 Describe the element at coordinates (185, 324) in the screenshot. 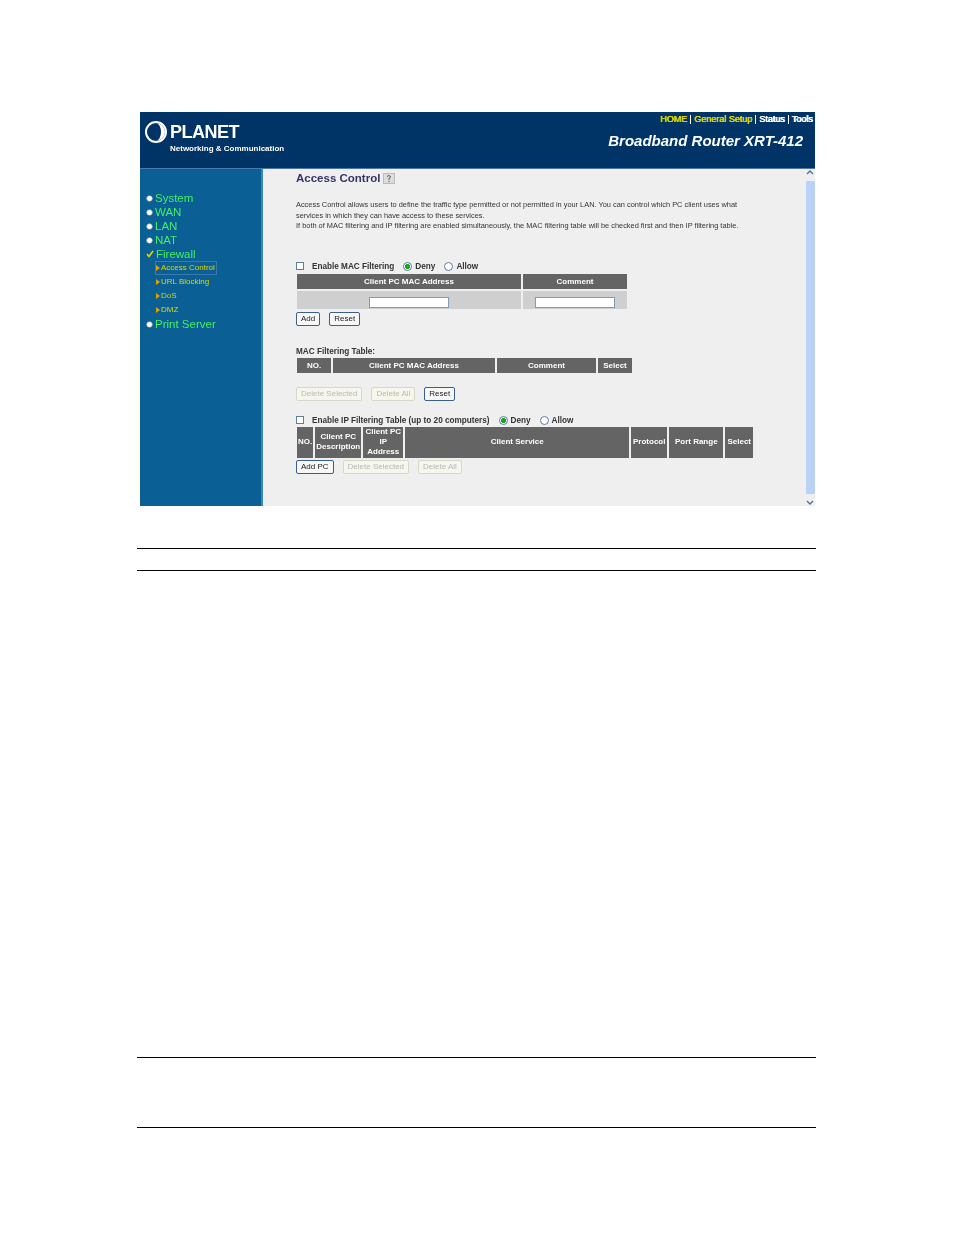

I see `menu-item: Print Server` at that location.